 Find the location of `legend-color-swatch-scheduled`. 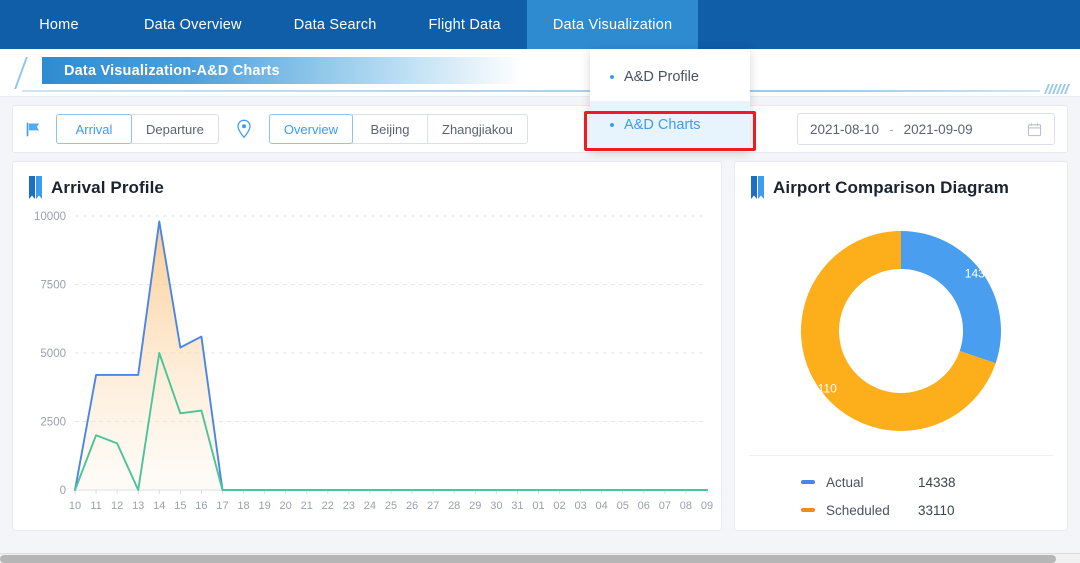

legend-color-swatch-scheduled is located at coordinates (808, 510).